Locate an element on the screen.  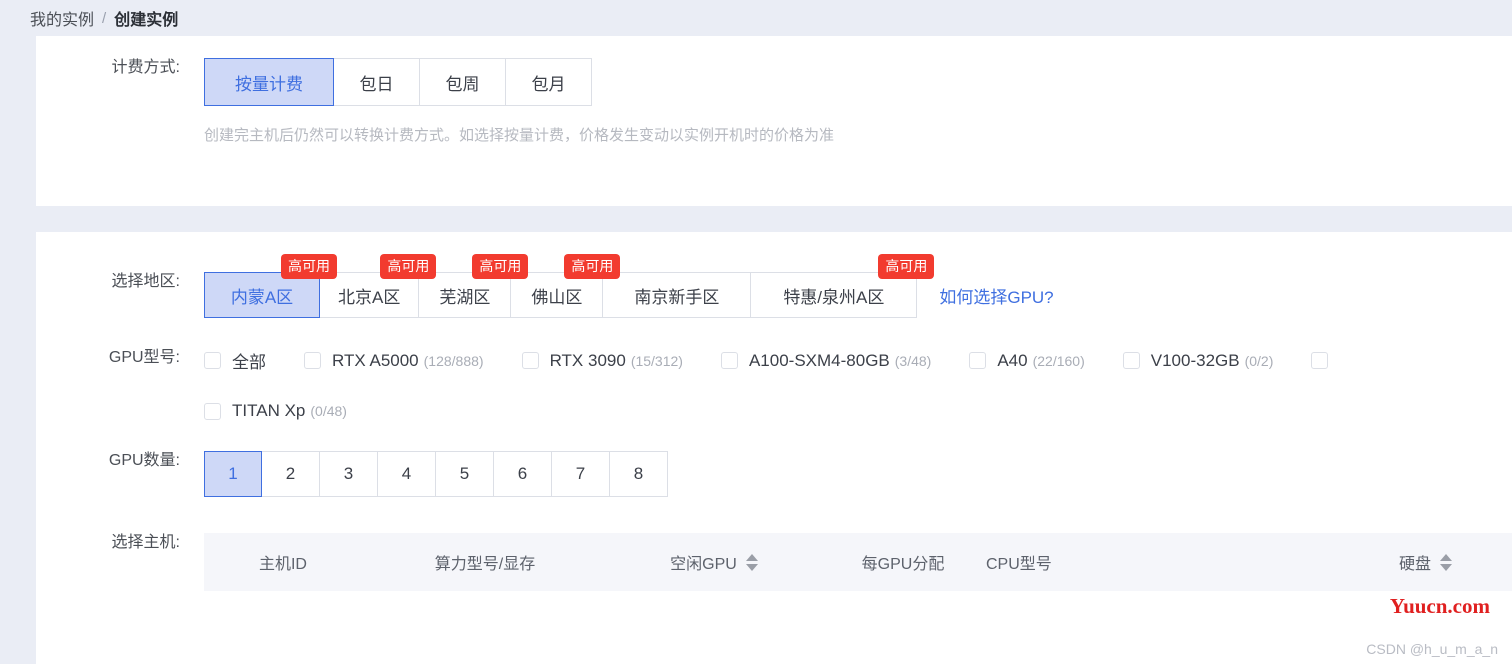
gpu-model-checkbox-rtx-a5000: RTX A5000 (128/888) is located at coordinates (394, 361).